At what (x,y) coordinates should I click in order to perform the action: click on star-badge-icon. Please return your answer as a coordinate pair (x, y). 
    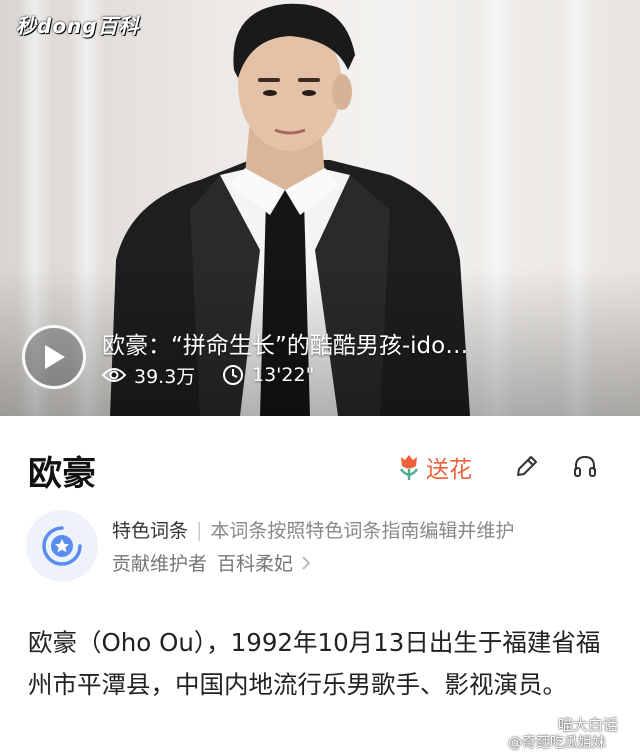
    Looking at the image, I should click on (62, 546).